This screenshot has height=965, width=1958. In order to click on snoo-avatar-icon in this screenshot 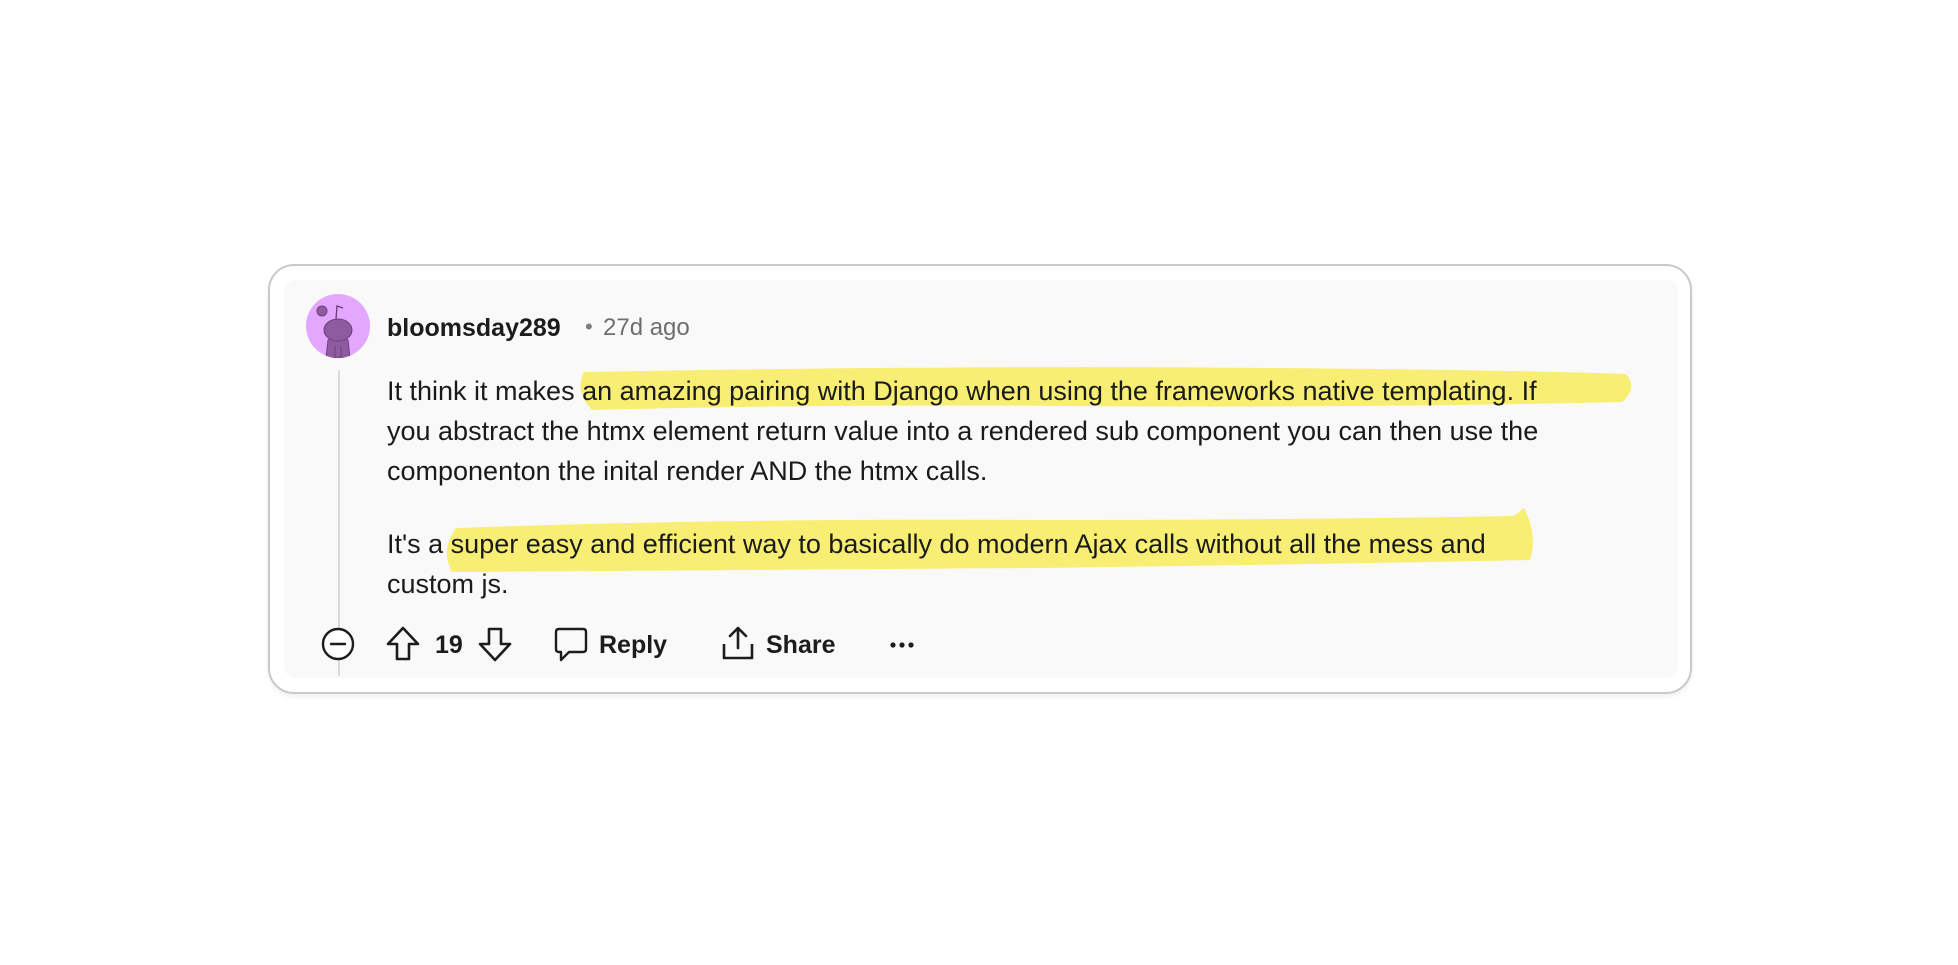, I will do `click(334, 331)`.